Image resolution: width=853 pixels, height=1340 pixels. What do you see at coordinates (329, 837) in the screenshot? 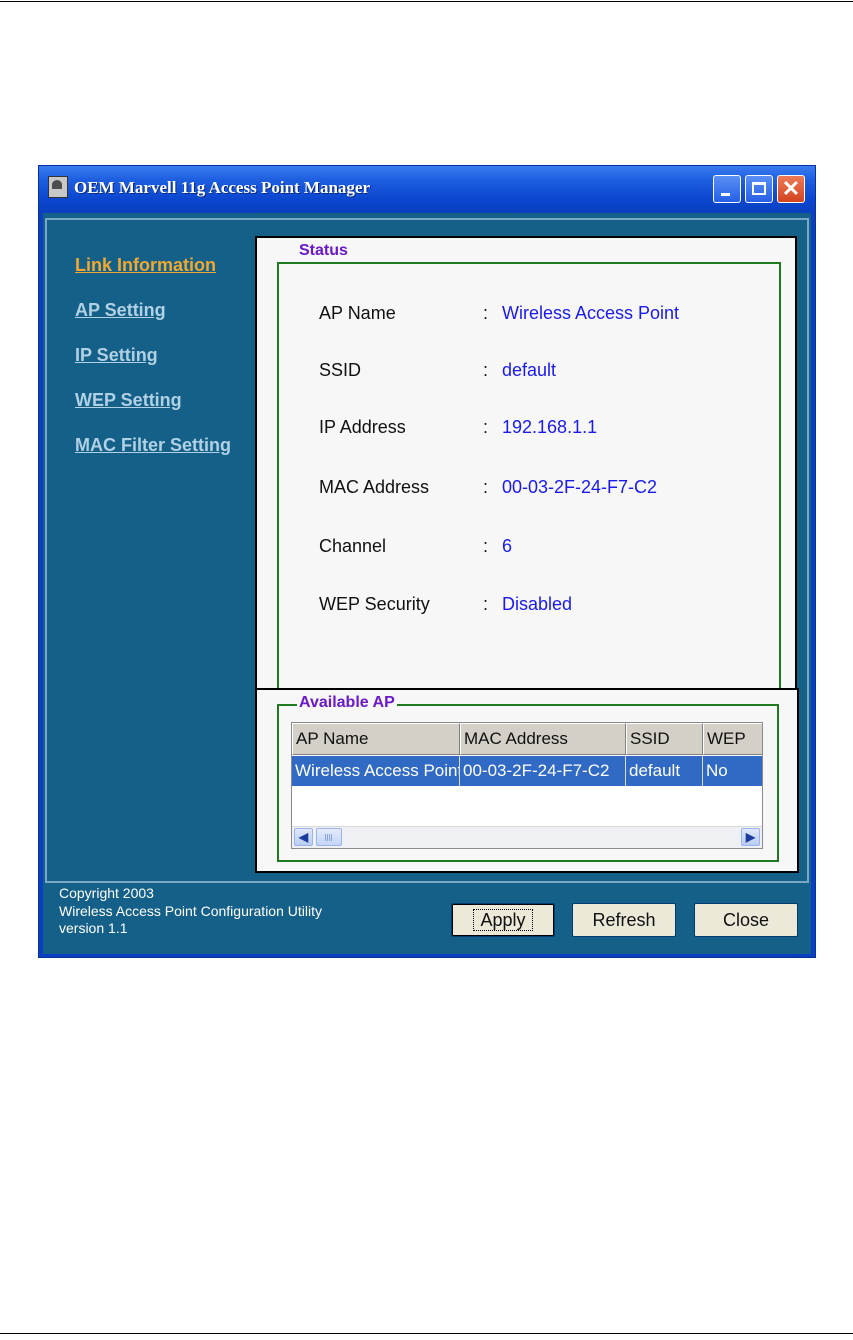
I see `scroll-thumb` at bounding box center [329, 837].